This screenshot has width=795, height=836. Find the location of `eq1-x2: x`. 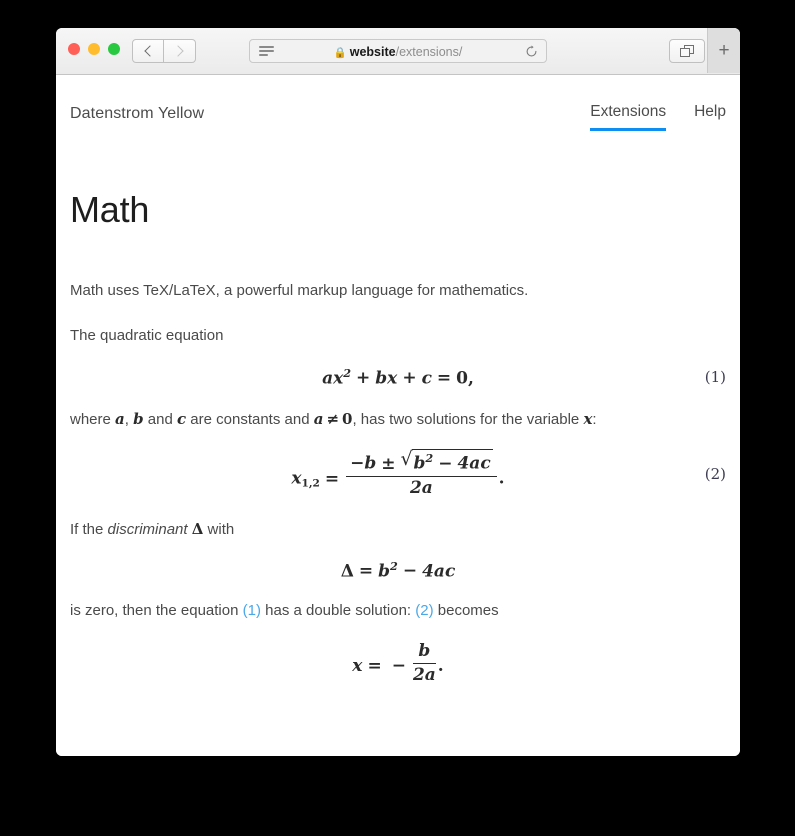

eq1-x2: x is located at coordinates (392, 378).